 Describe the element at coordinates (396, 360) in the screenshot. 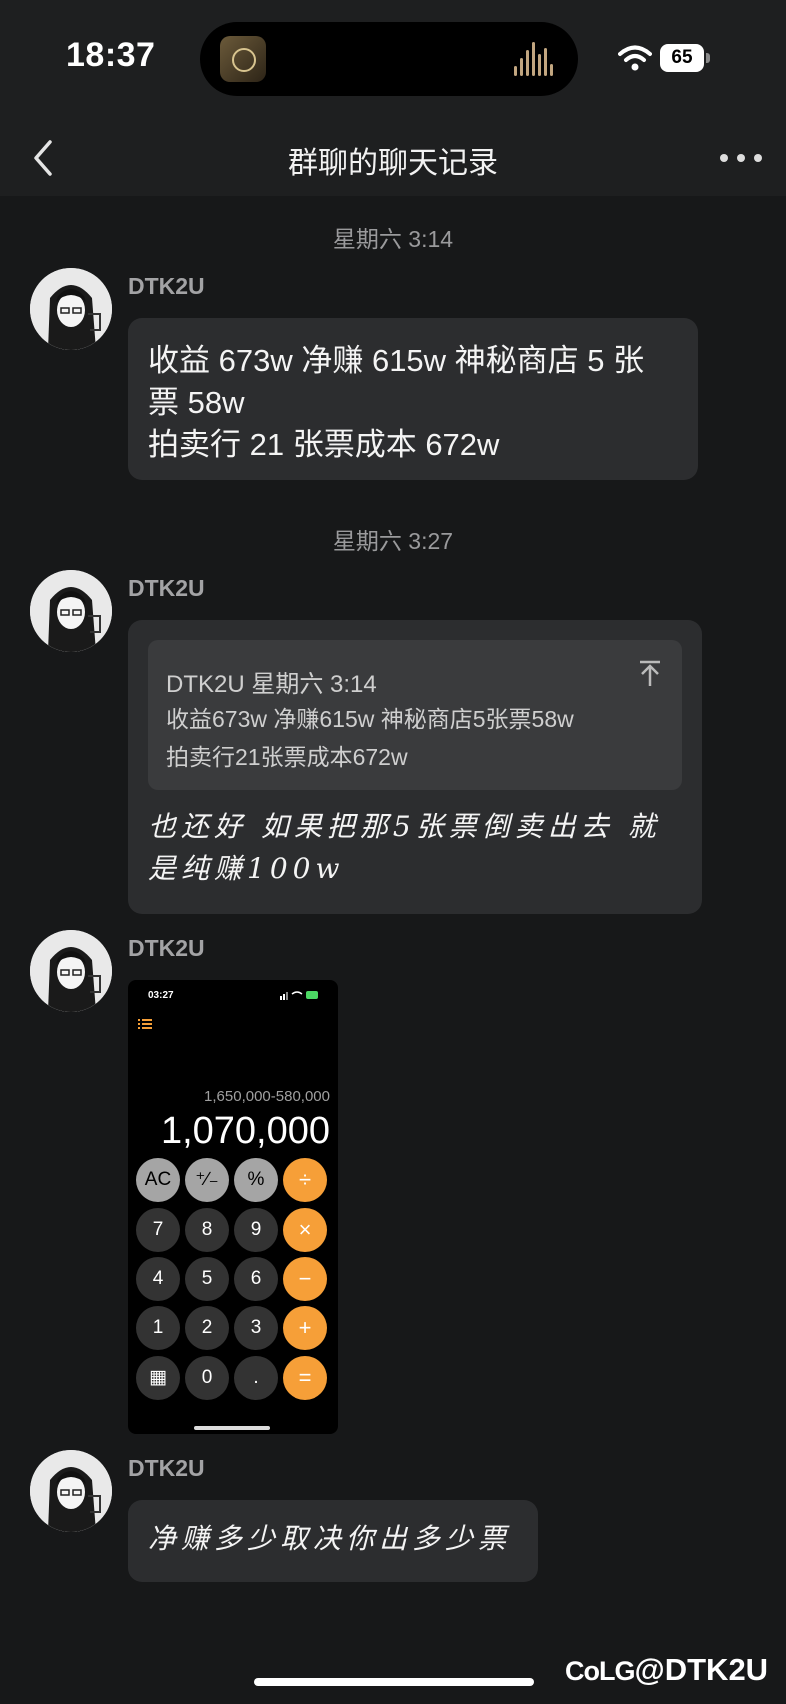

I see `message-line: 收益 673w 净赚 615w 神秘商店 5 张` at that location.